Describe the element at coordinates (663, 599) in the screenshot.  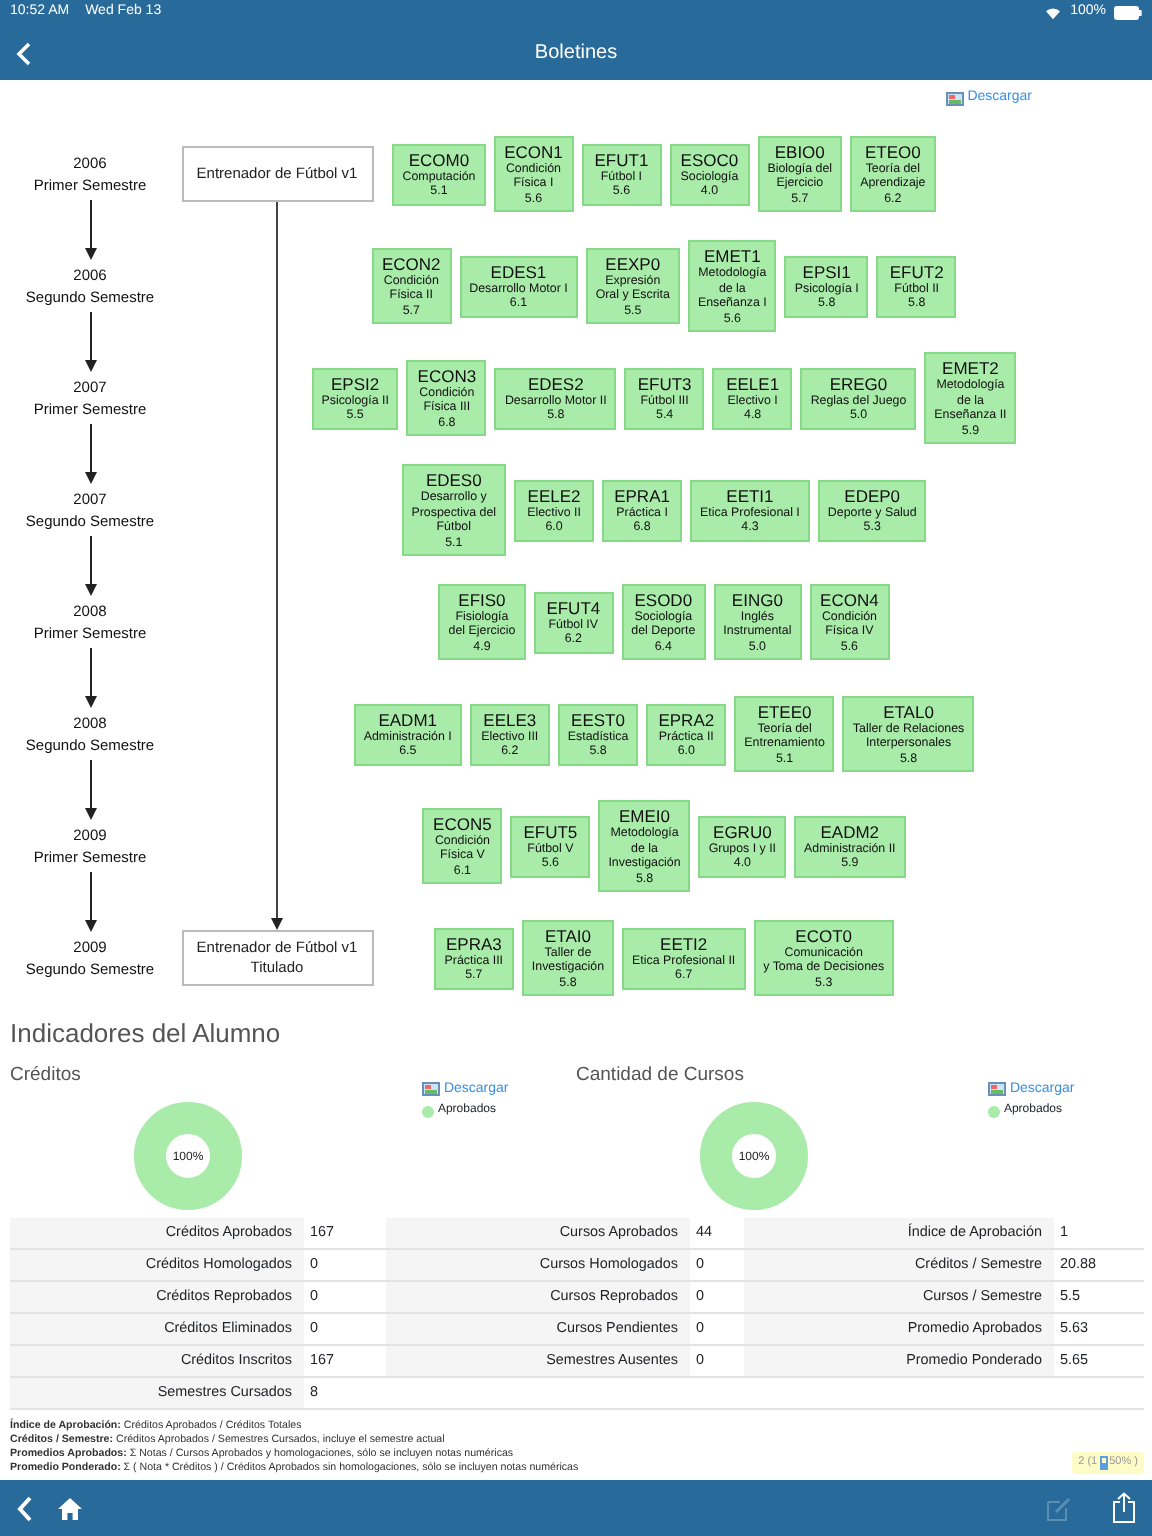
I see `course-code: ESOD0` at that location.